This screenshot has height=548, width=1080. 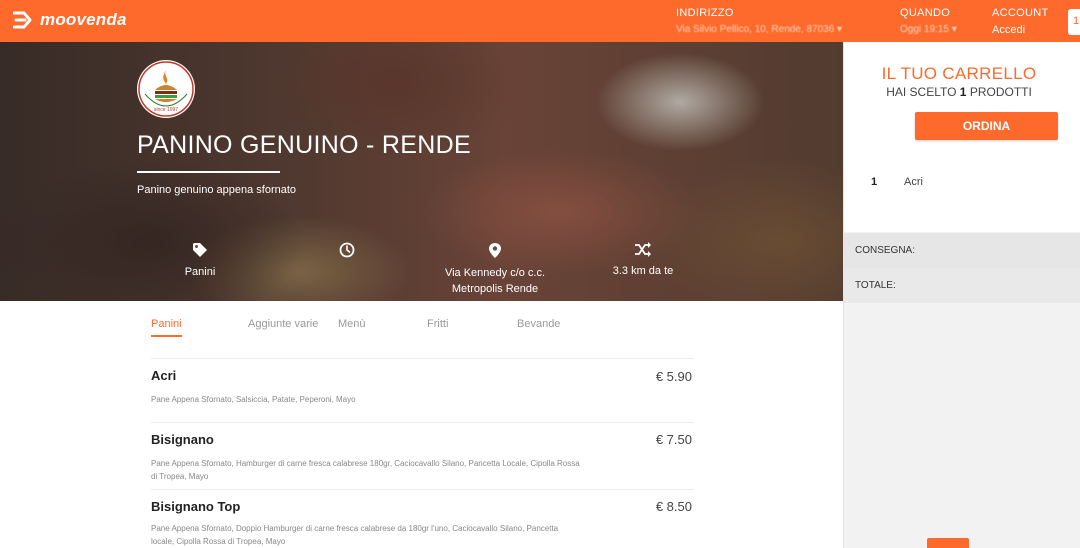 I want to click on delivery-label: CONSEGNA:, so click(x=885, y=250).